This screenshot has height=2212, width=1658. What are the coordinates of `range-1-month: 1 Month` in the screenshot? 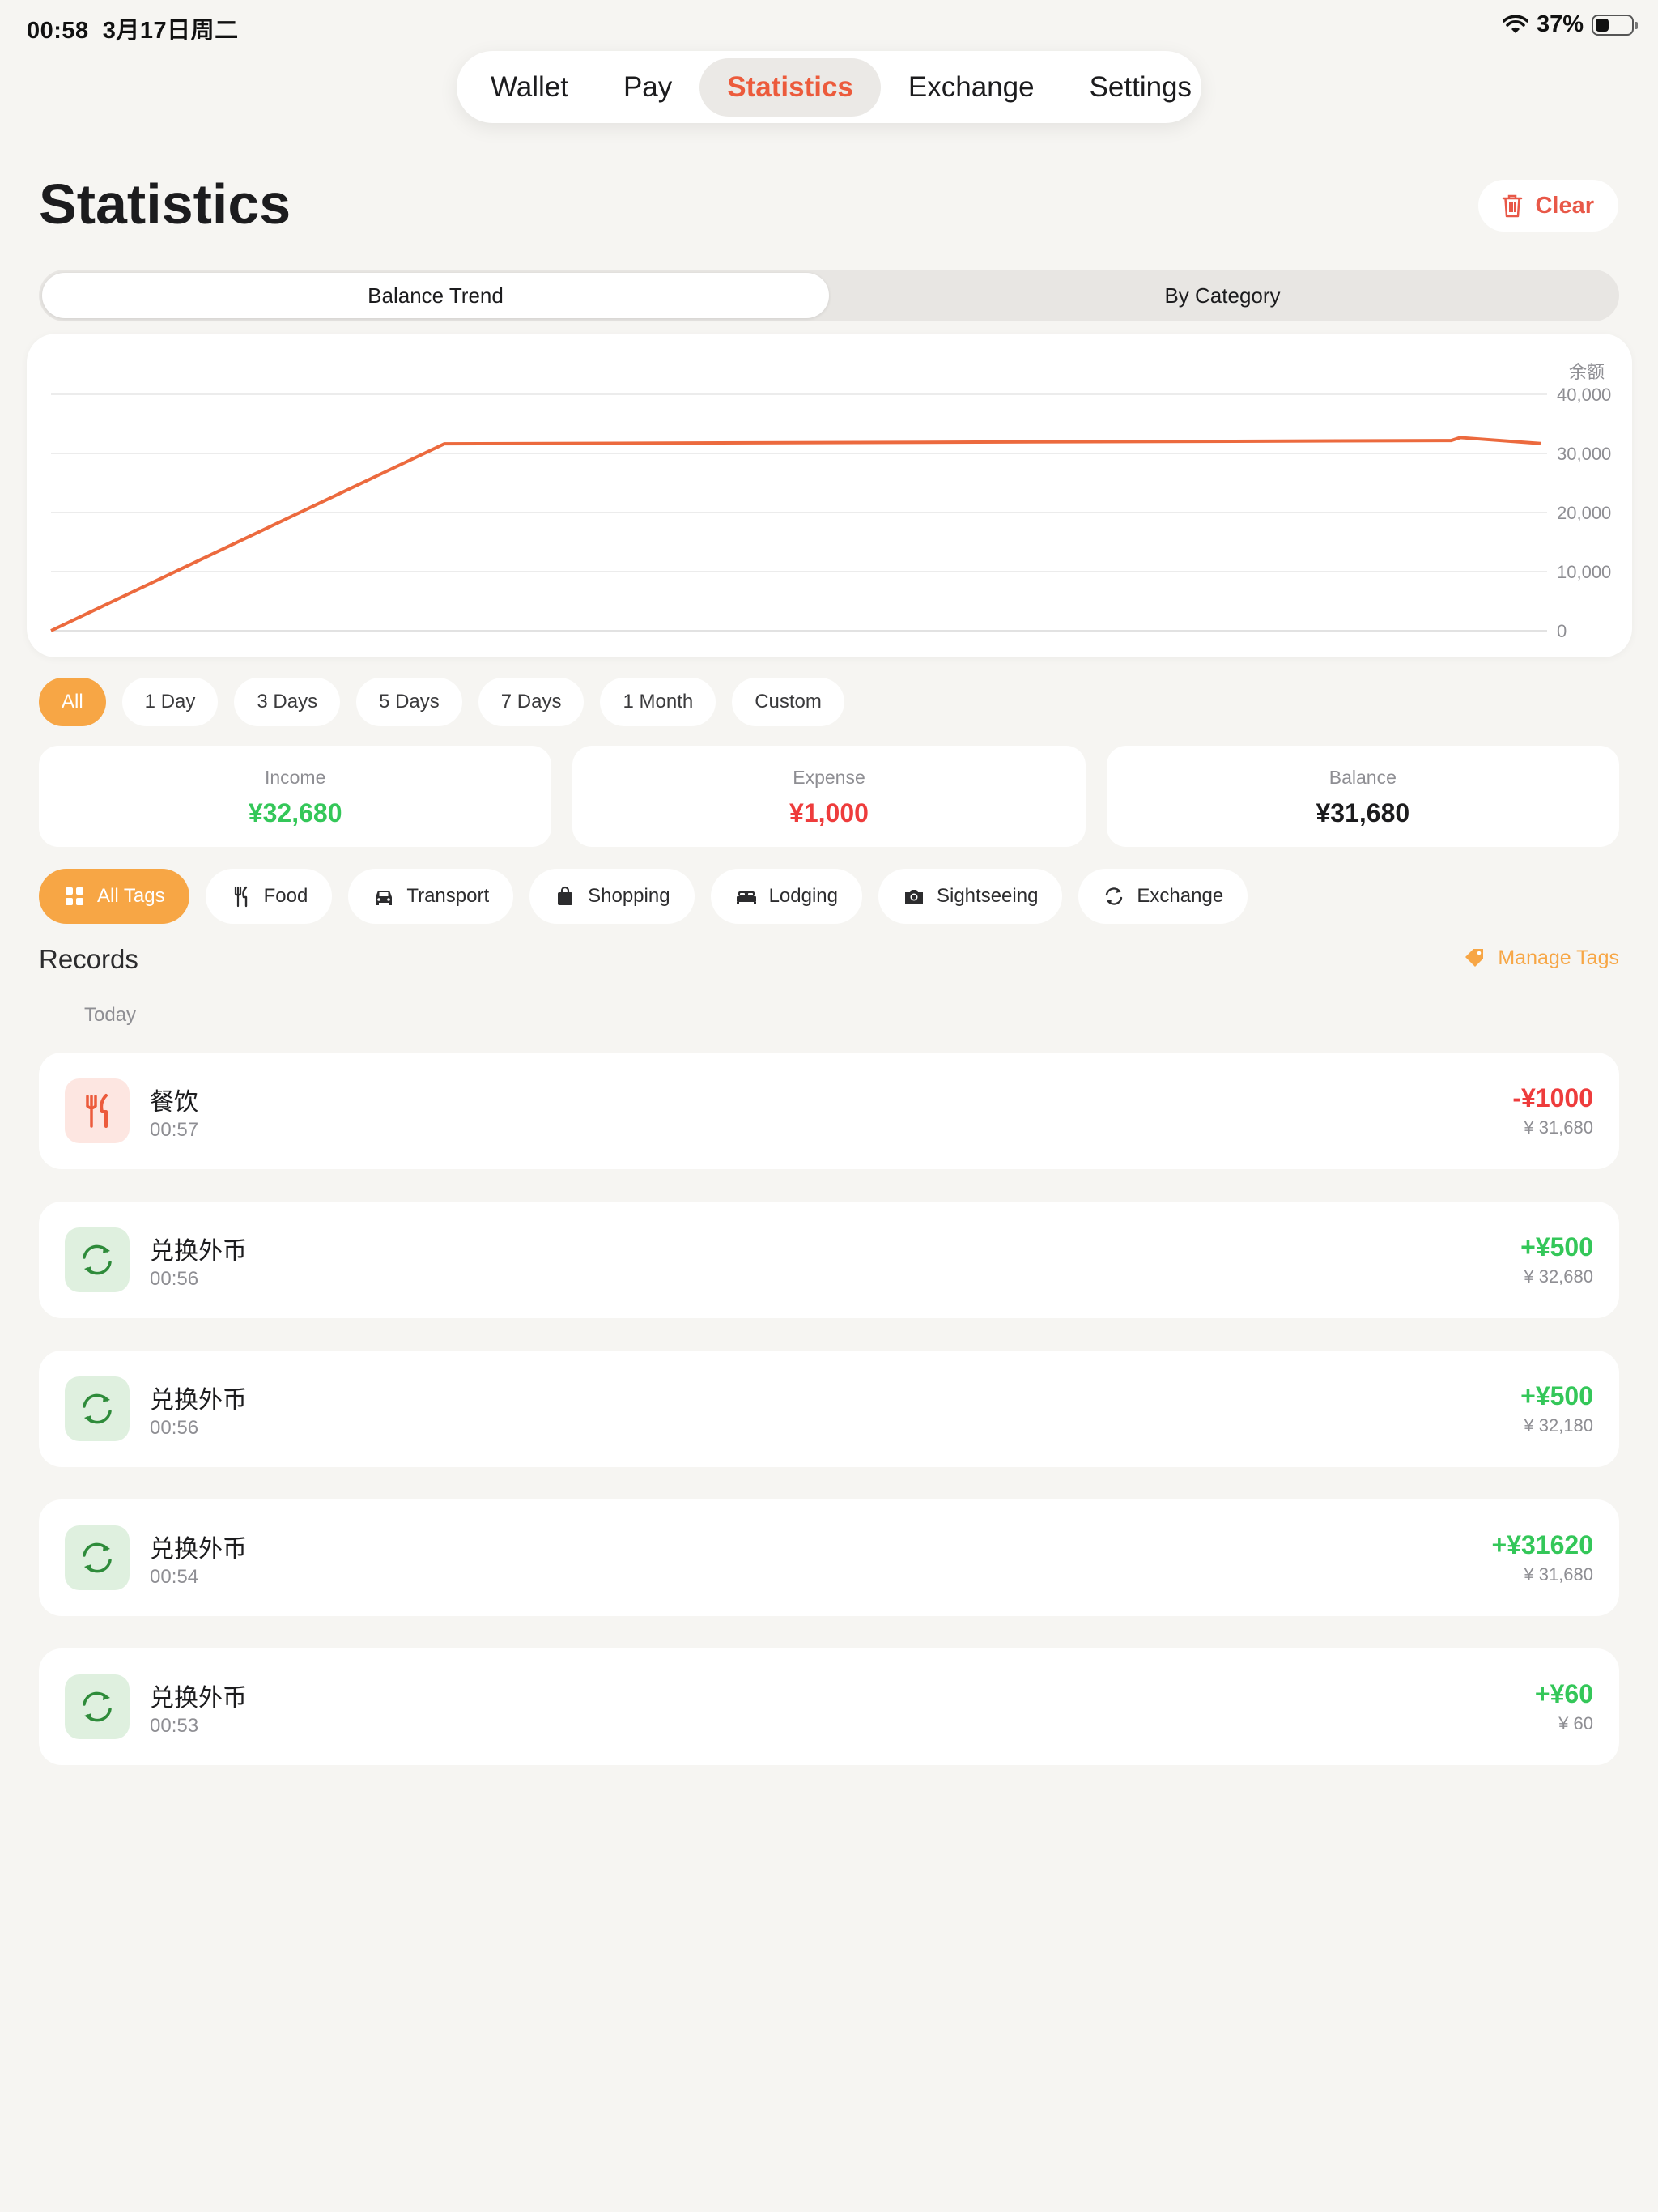 It's located at (658, 702).